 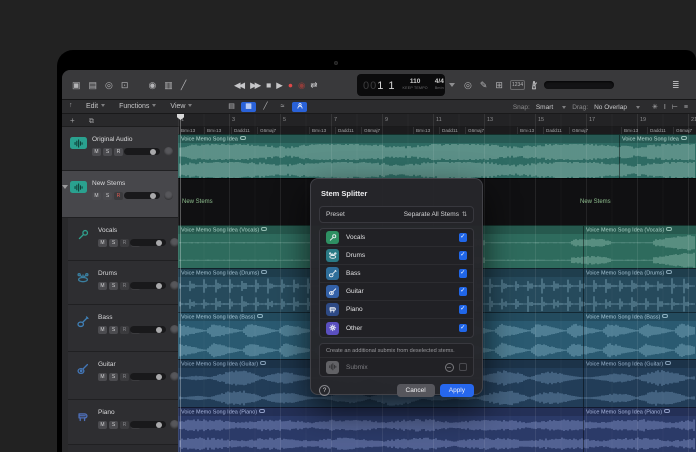 I want to click on capture-button: ◉, so click(x=302, y=85).